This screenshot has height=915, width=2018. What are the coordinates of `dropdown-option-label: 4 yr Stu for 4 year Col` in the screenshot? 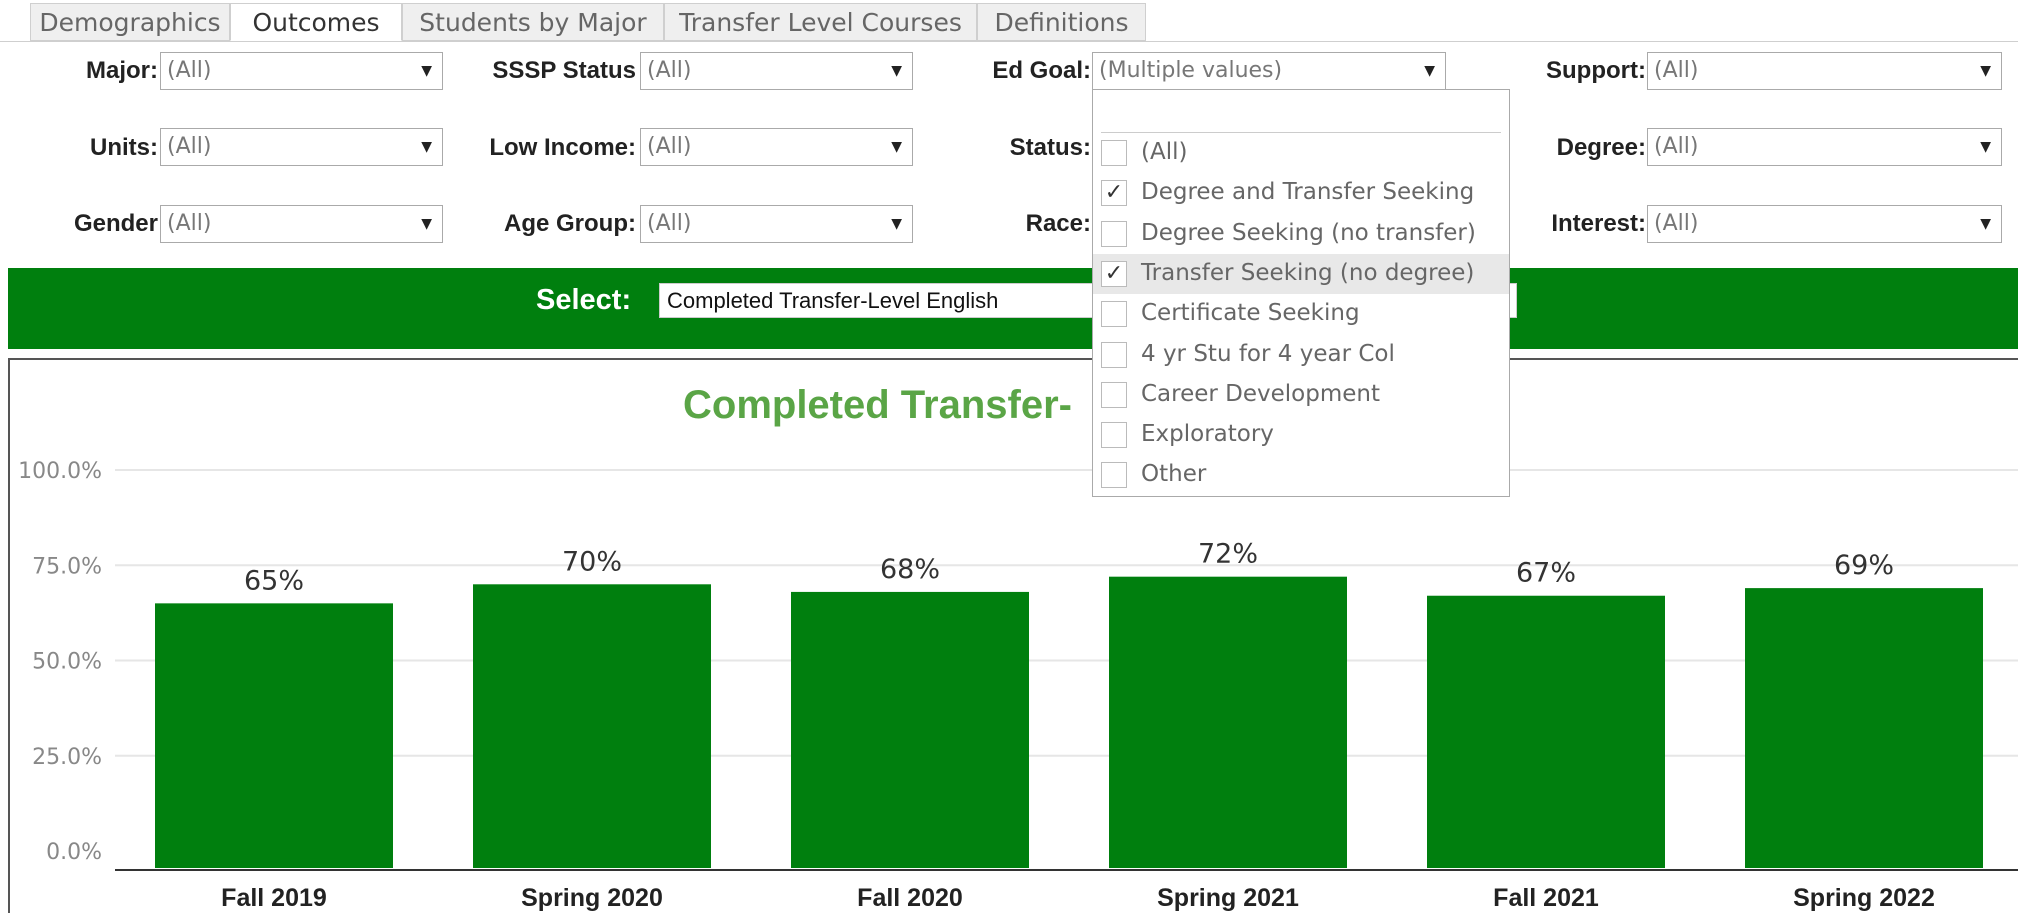 It's located at (1268, 353).